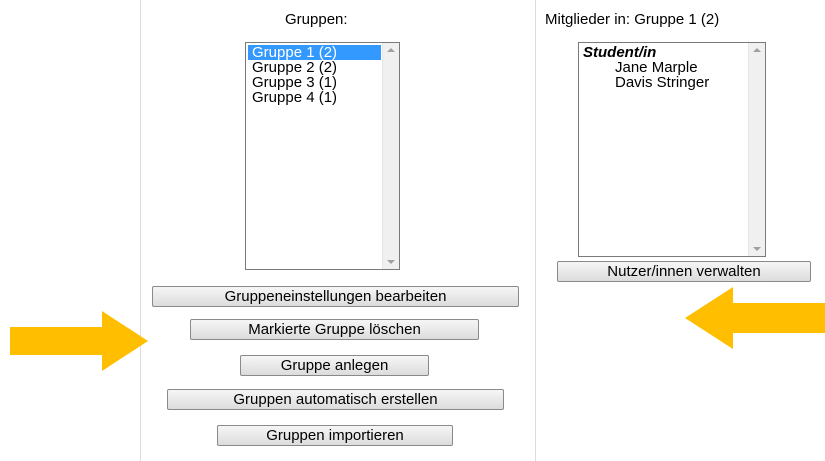  I want to click on group-option: Gruppe 2 (2), so click(314, 67).